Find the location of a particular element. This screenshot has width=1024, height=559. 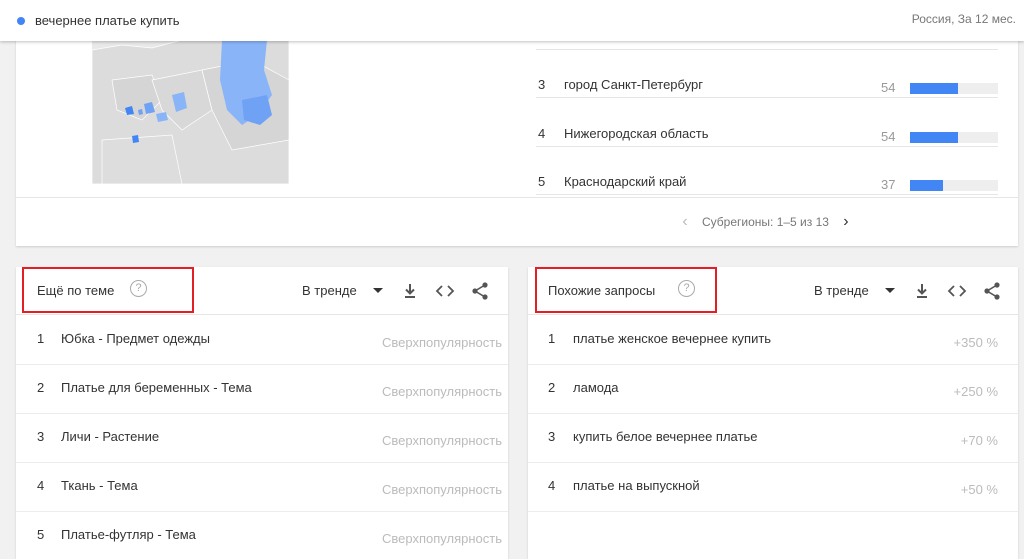

list-item: 2 ламода +250 % is located at coordinates (773, 389).